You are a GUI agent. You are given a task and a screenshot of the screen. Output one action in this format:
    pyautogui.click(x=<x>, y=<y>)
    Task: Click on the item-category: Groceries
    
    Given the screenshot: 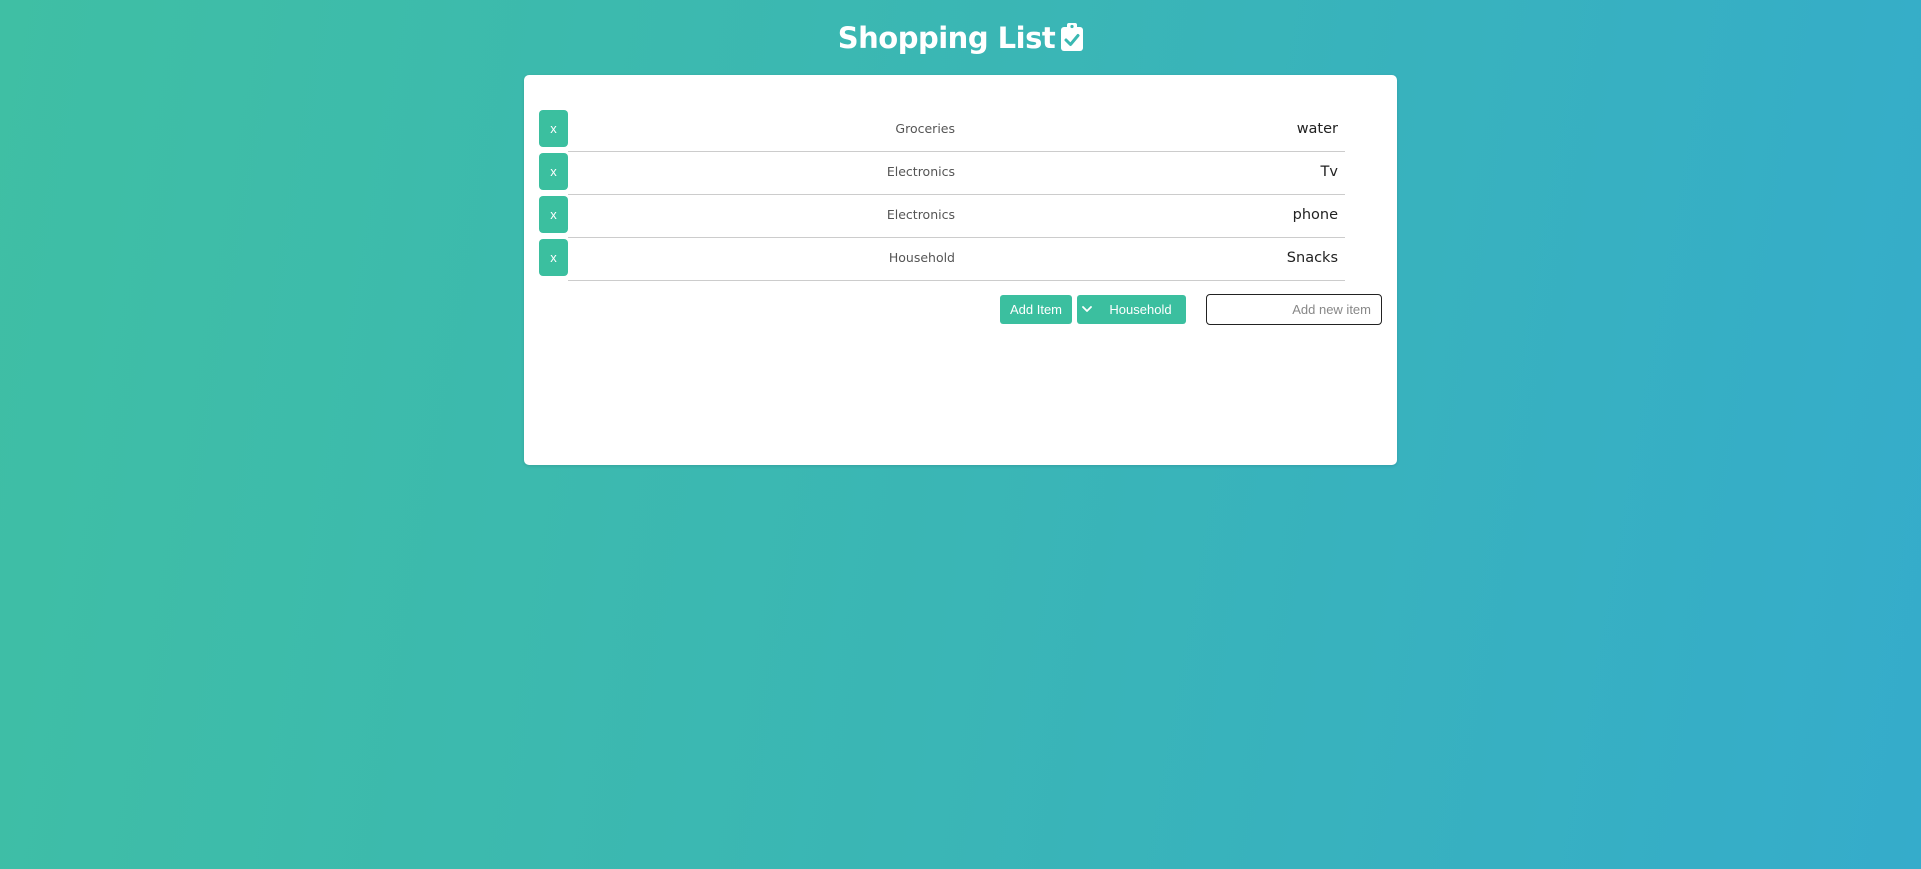 What is the action you would take?
    pyautogui.click(x=925, y=128)
    